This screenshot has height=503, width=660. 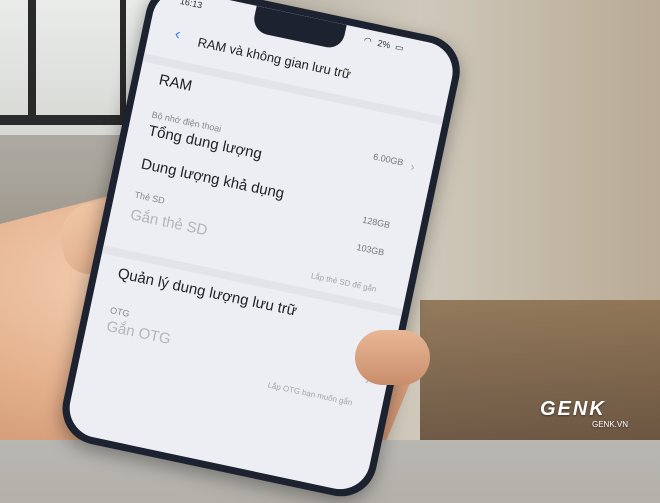 What do you see at coordinates (413, 167) in the screenshot?
I see `chevron-right-icon: ›` at bounding box center [413, 167].